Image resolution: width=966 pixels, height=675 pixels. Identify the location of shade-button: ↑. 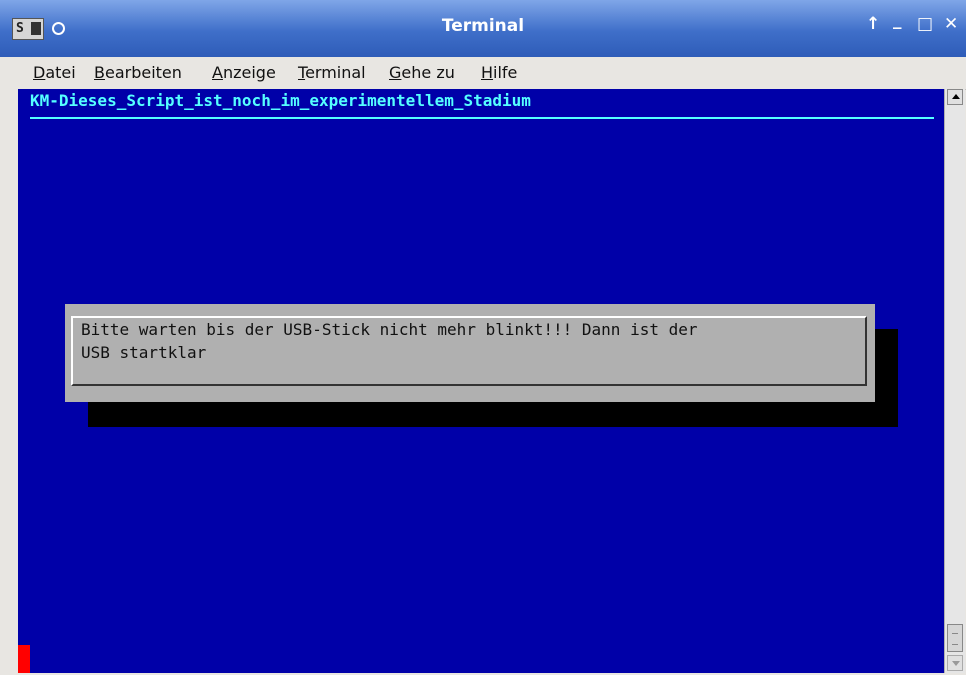
(873, 24).